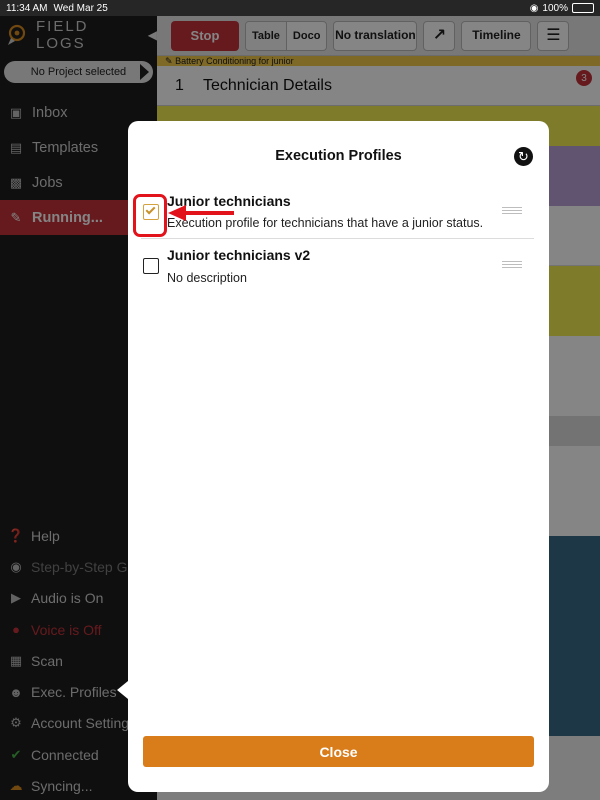  I want to click on status-bar: 11:34 AM Wed Mar 25 ◉ 100%, so click(300, 8).